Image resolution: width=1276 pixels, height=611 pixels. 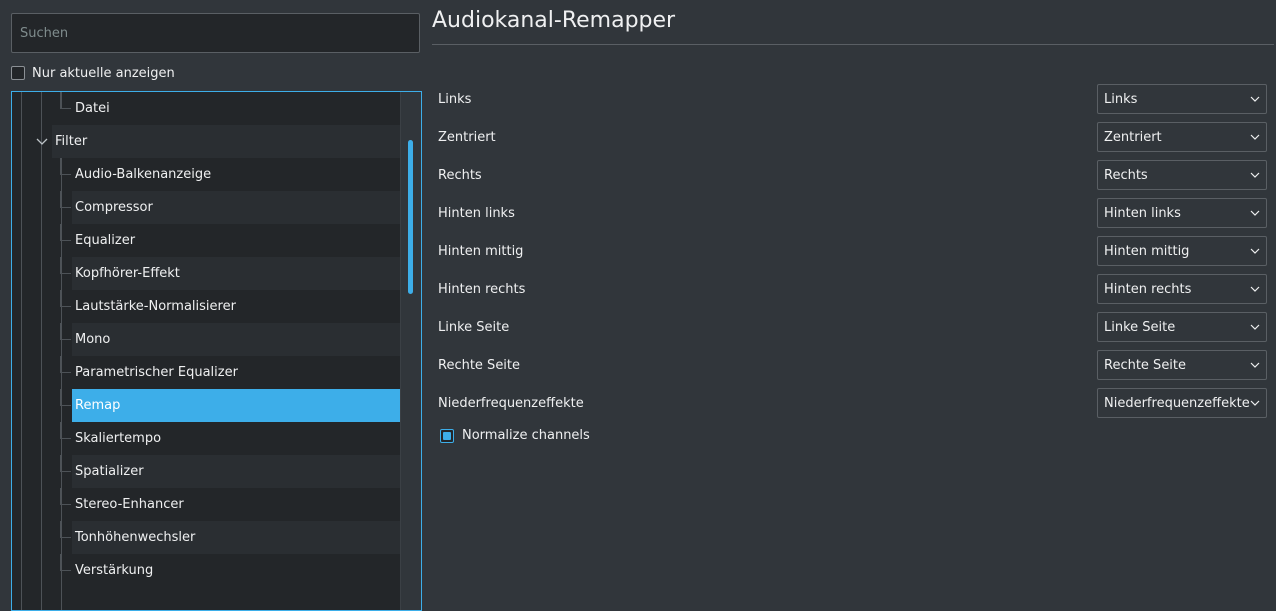 I want to click on tree-item-filter-child: Spatializer, so click(x=230, y=471).